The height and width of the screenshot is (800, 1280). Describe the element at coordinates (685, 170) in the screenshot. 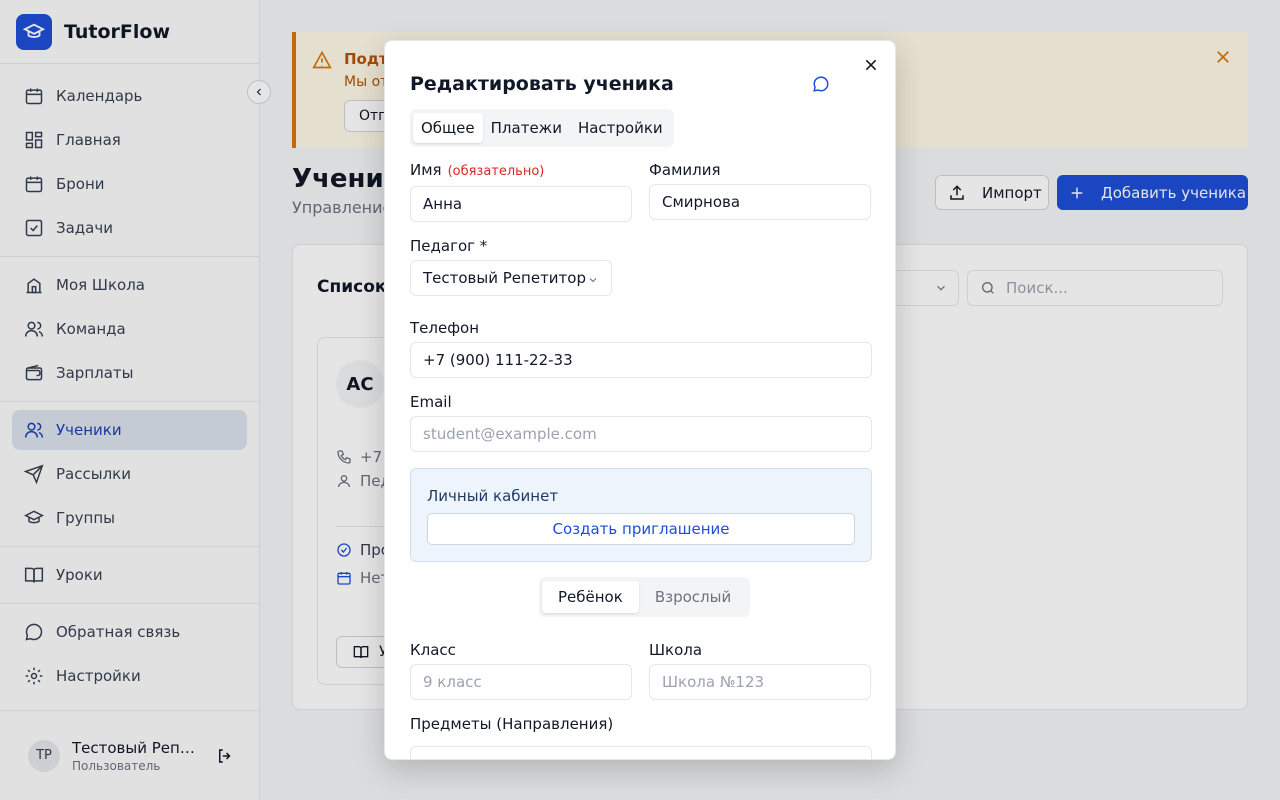

I see `last-name-label: Фамилия` at that location.